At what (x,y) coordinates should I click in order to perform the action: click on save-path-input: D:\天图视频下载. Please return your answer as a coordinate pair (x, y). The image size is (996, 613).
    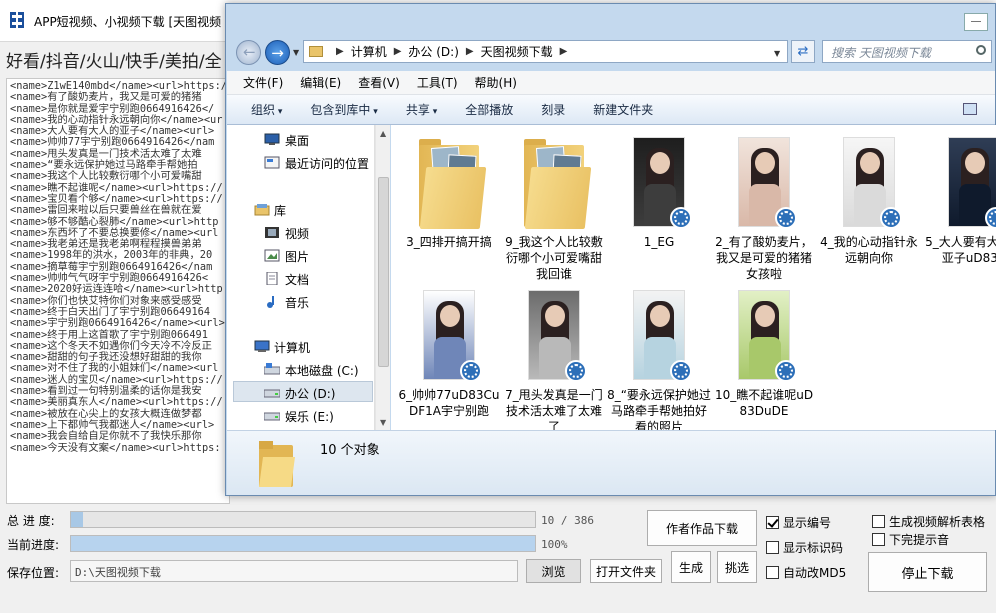
    Looking at the image, I should click on (294, 571).